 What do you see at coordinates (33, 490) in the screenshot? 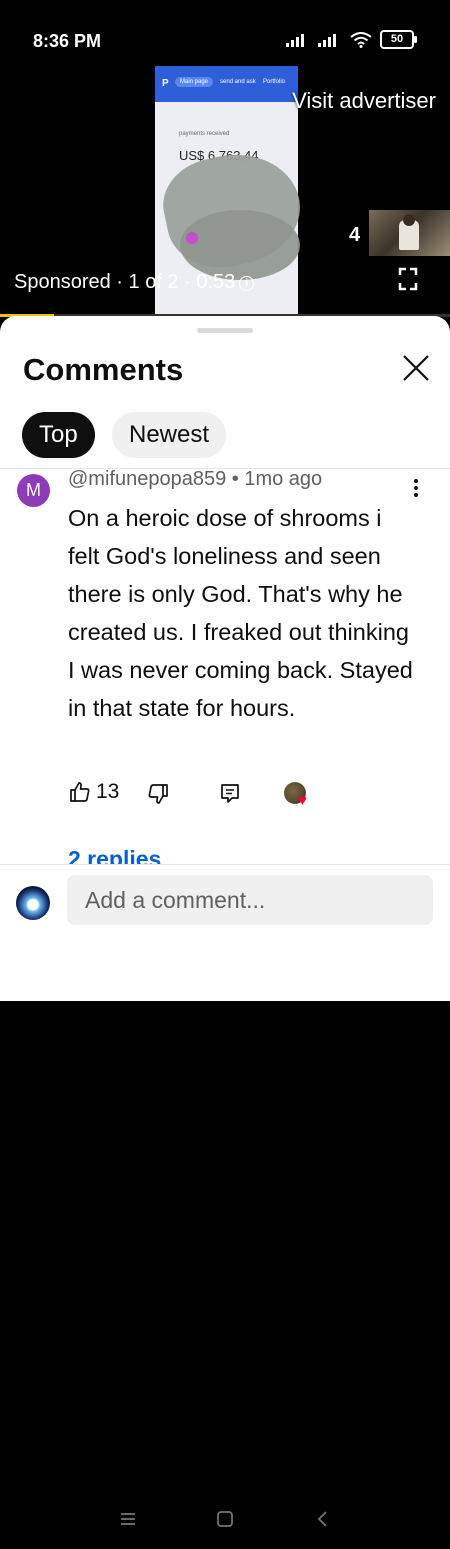
I see `avatar: M` at bounding box center [33, 490].